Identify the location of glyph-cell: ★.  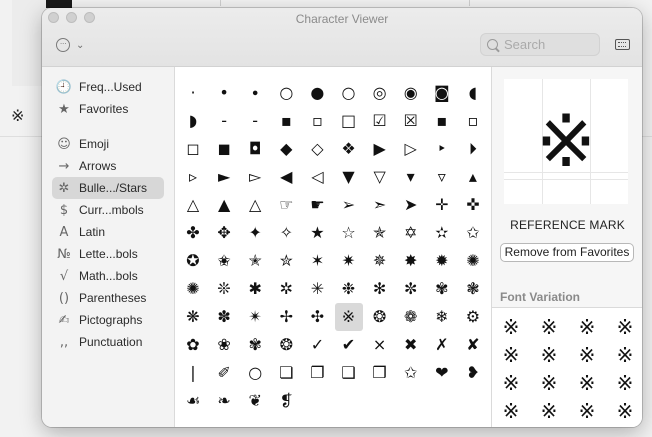
(317, 233).